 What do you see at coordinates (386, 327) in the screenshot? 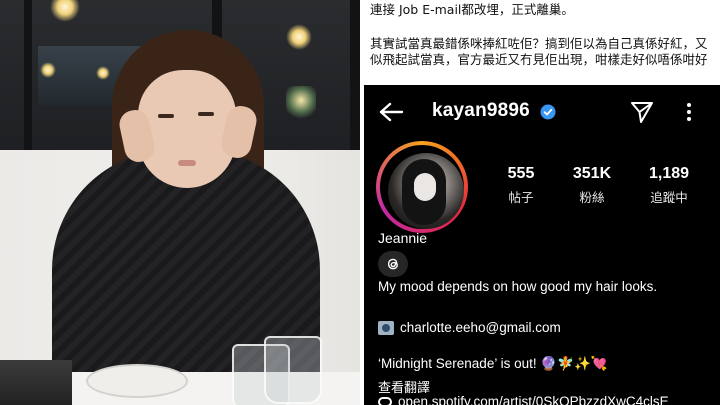
I see `email-icon` at bounding box center [386, 327].